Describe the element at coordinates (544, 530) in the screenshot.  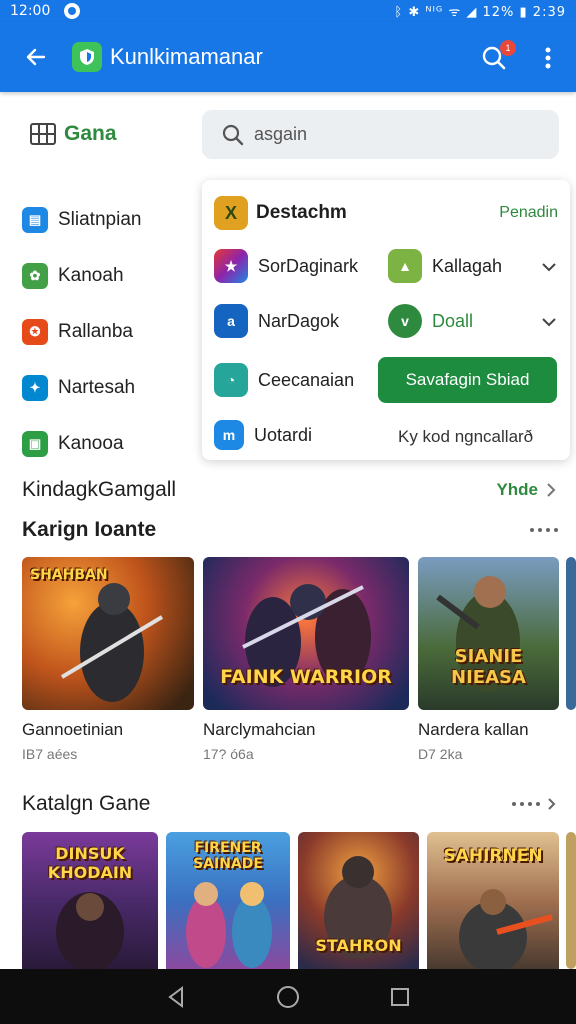
I see `more-horizontal-icon` at that location.